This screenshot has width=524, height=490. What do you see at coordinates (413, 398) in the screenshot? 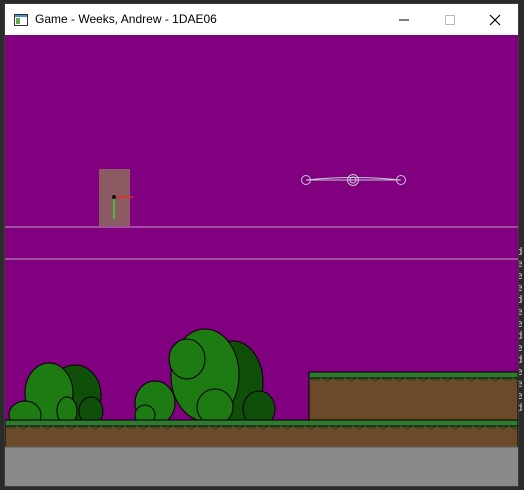
I see `raised-ground-platform` at bounding box center [413, 398].